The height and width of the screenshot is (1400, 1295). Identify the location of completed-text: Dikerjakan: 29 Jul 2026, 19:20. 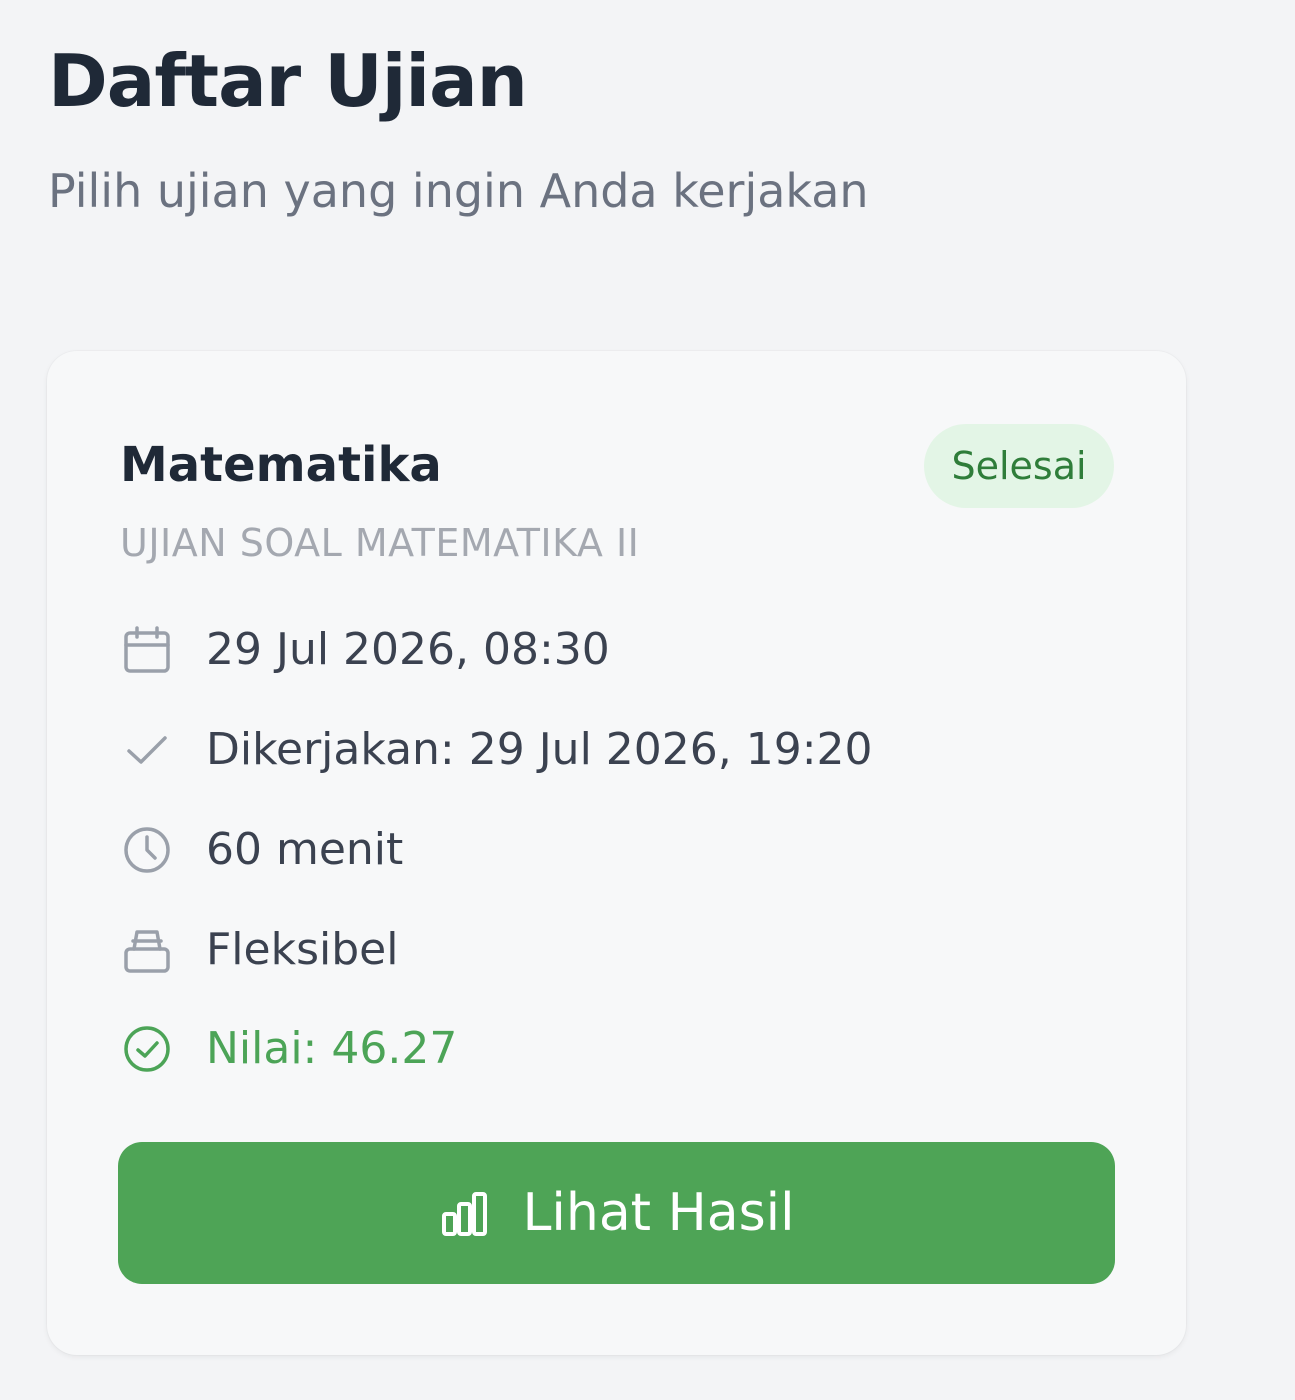
(539, 749).